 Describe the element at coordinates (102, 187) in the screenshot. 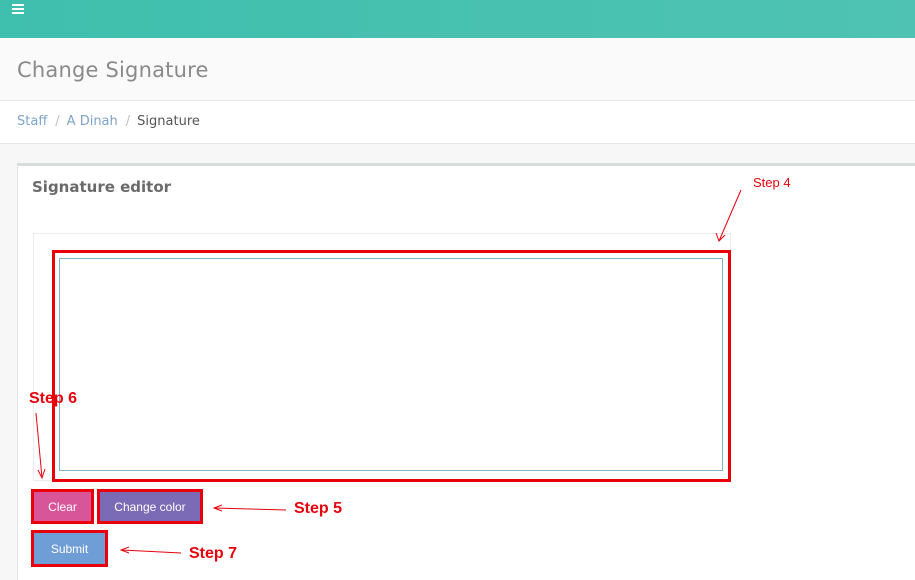

I see `panel-title: Signature editor` at that location.